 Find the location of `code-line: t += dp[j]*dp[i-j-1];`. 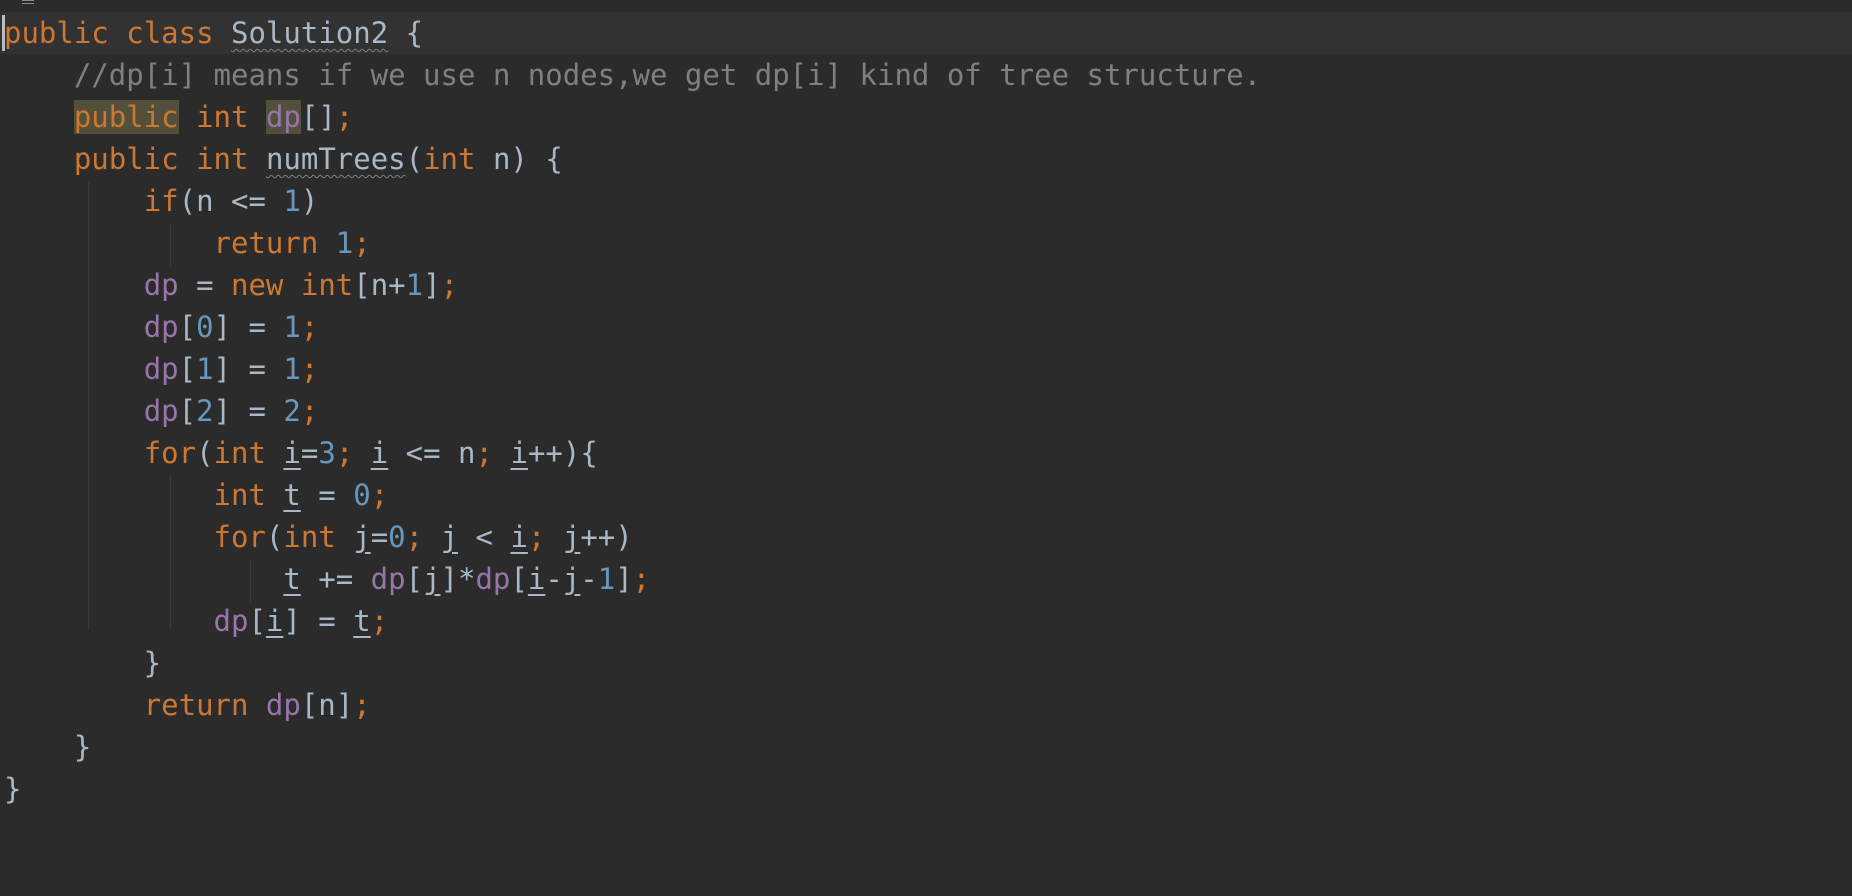

code-line: t += dp[j]*dp[i-j-1]; is located at coordinates (632, 579).